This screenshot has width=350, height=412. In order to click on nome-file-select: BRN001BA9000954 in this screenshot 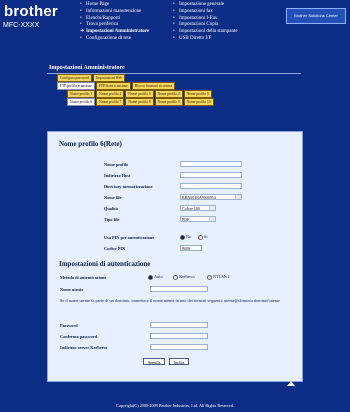, I will do `click(211, 197)`.